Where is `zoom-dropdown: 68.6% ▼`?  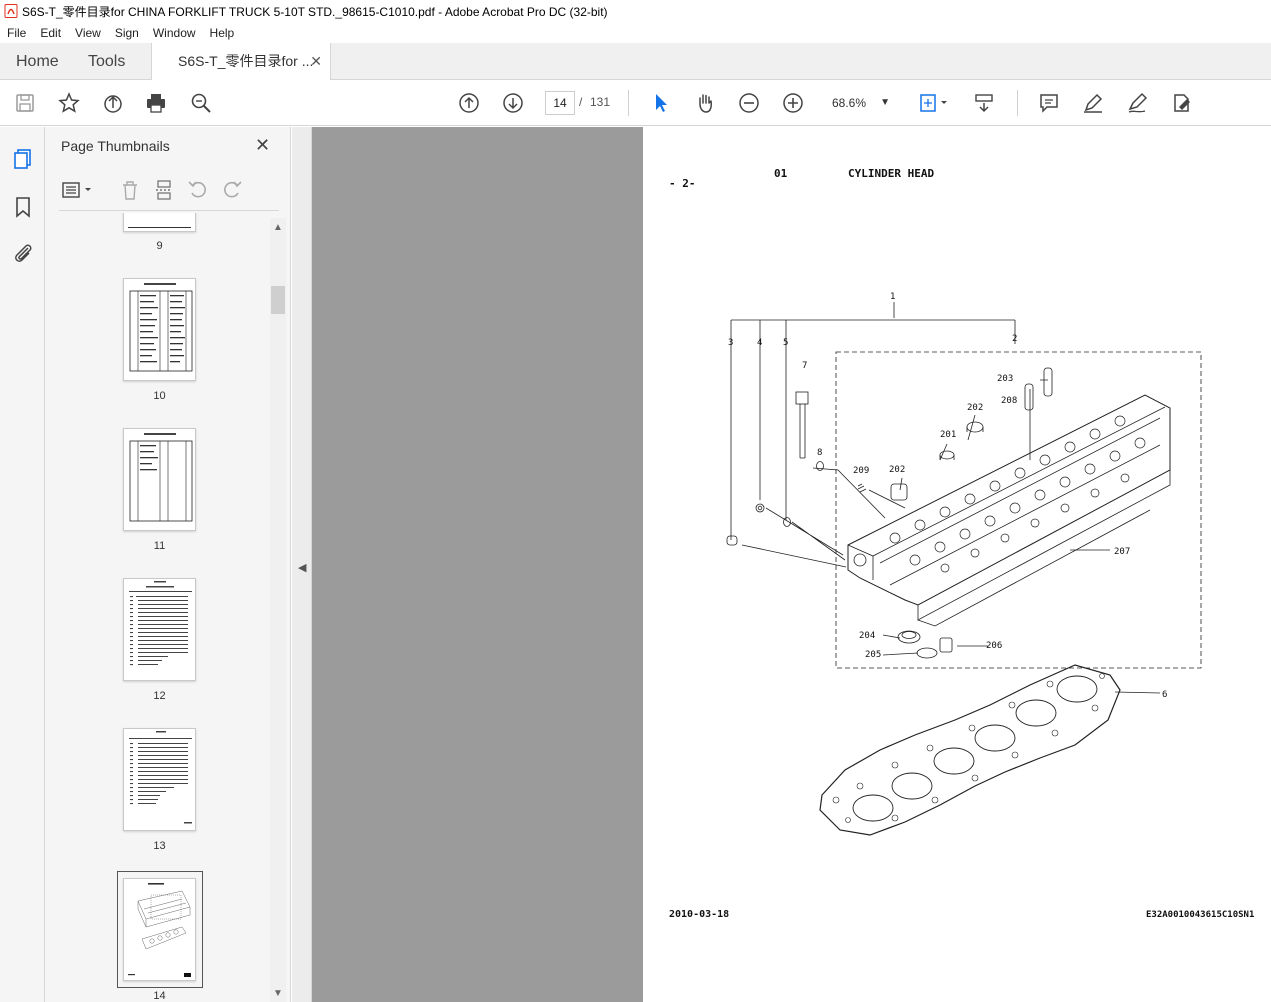 zoom-dropdown: 68.6% ▼ is located at coordinates (859, 103).